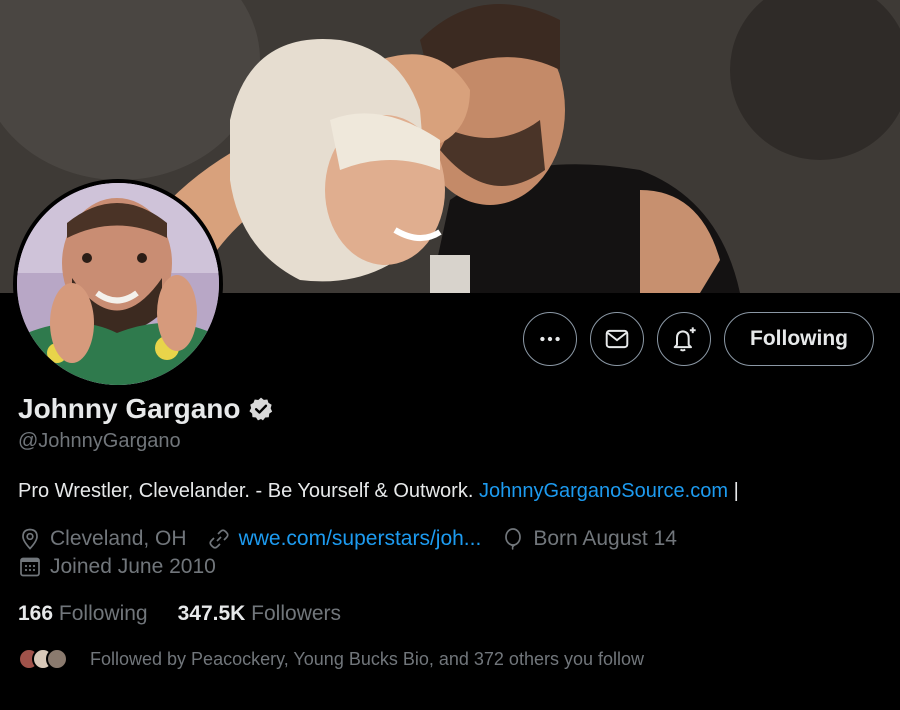 The height and width of the screenshot is (710, 900). Describe the element at coordinates (103, 613) in the screenshot. I see `following-label: Following` at that location.